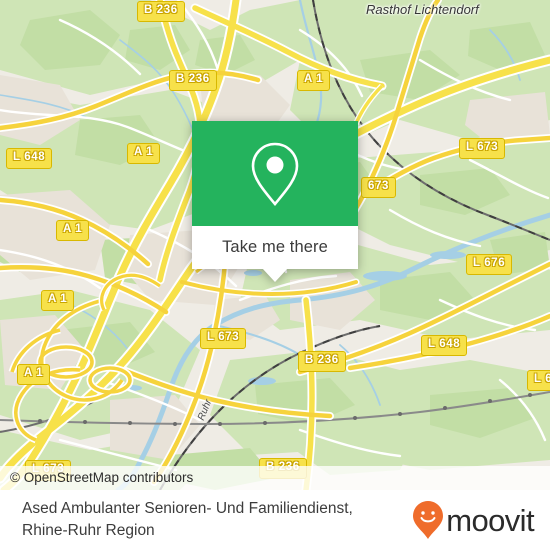 This screenshot has width=550, height=550. Describe the element at coordinates (73, 230) in the screenshot. I see `road-shield-a1-mid: A 1` at that location.